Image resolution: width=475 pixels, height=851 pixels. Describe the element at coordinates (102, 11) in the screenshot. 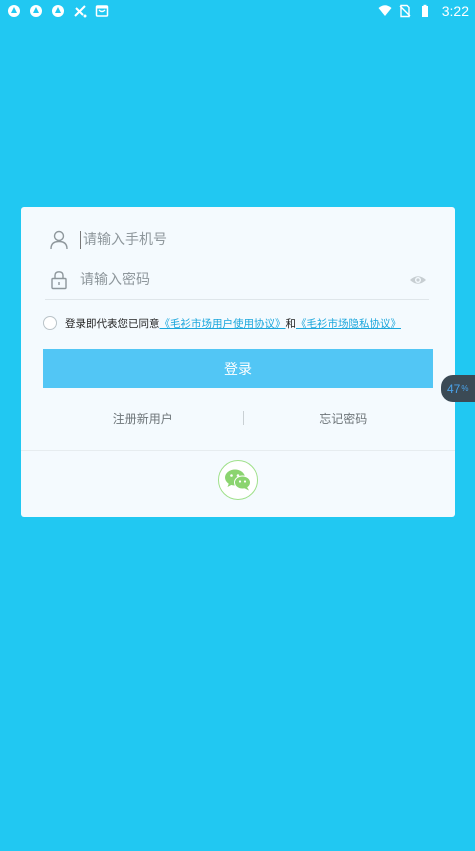

I see `shop-icon` at that location.